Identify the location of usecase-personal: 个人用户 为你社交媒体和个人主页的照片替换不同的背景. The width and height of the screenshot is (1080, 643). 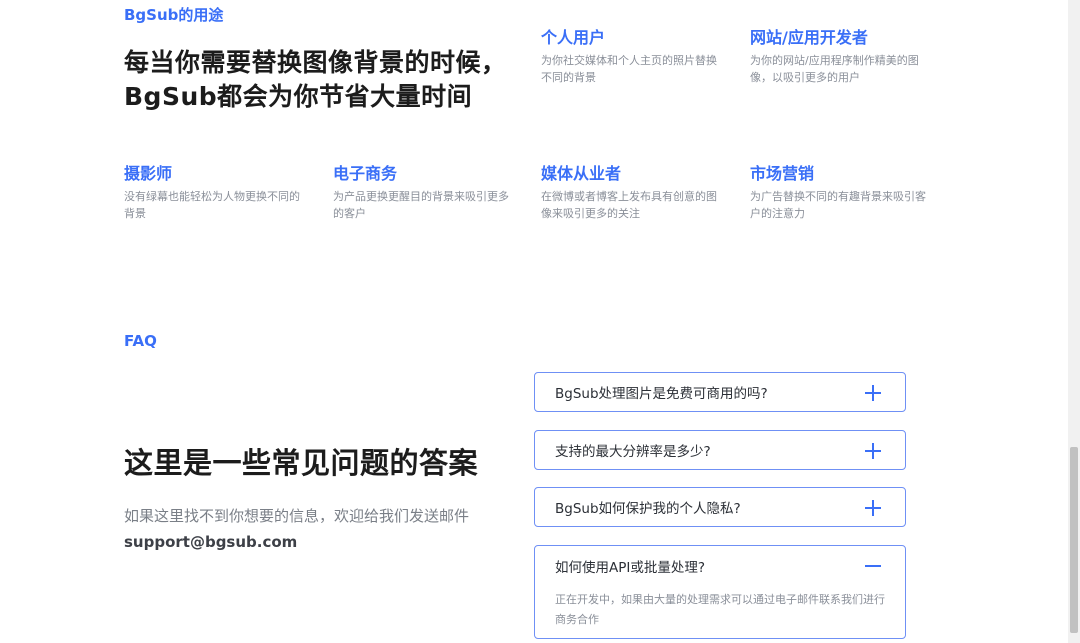
(633, 57).